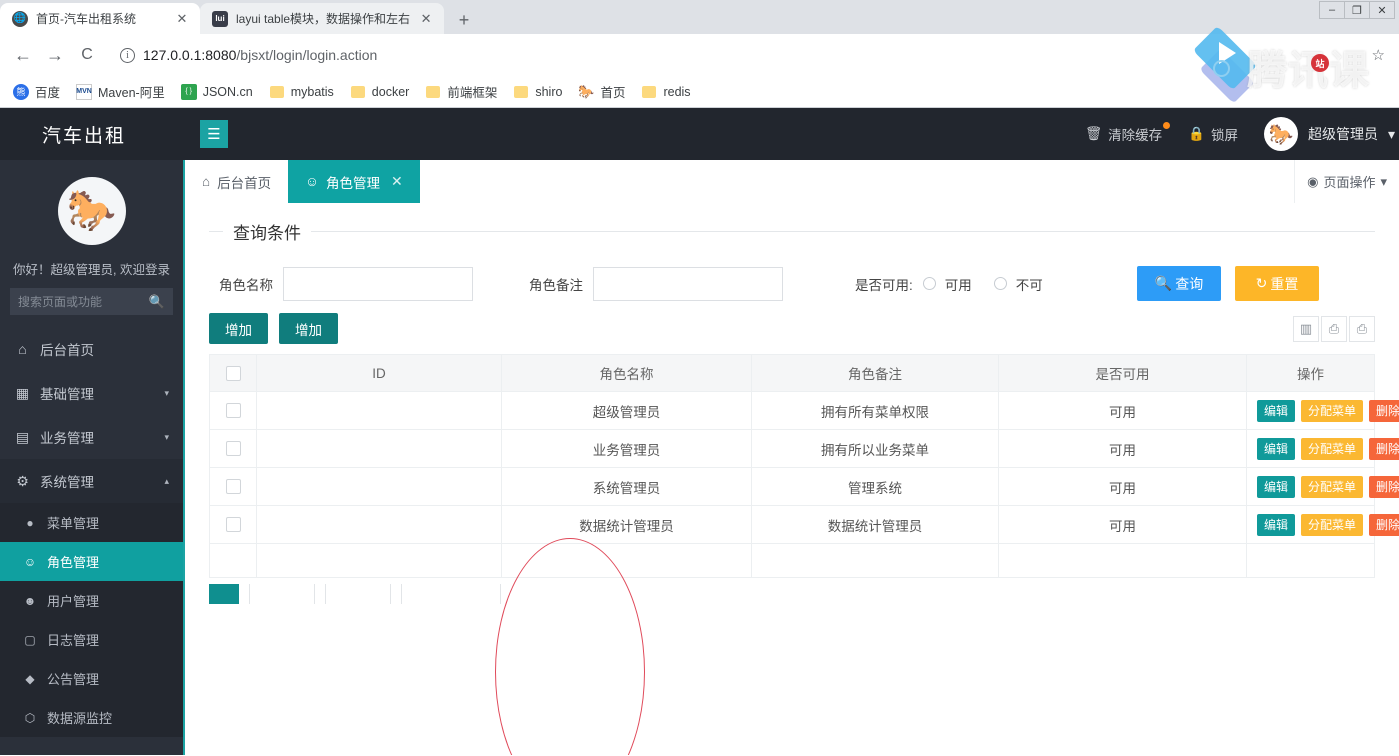 This screenshot has width=1399, height=756. Describe the element at coordinates (1313, 181) in the screenshot. I see `target-icon: ◉` at that location.